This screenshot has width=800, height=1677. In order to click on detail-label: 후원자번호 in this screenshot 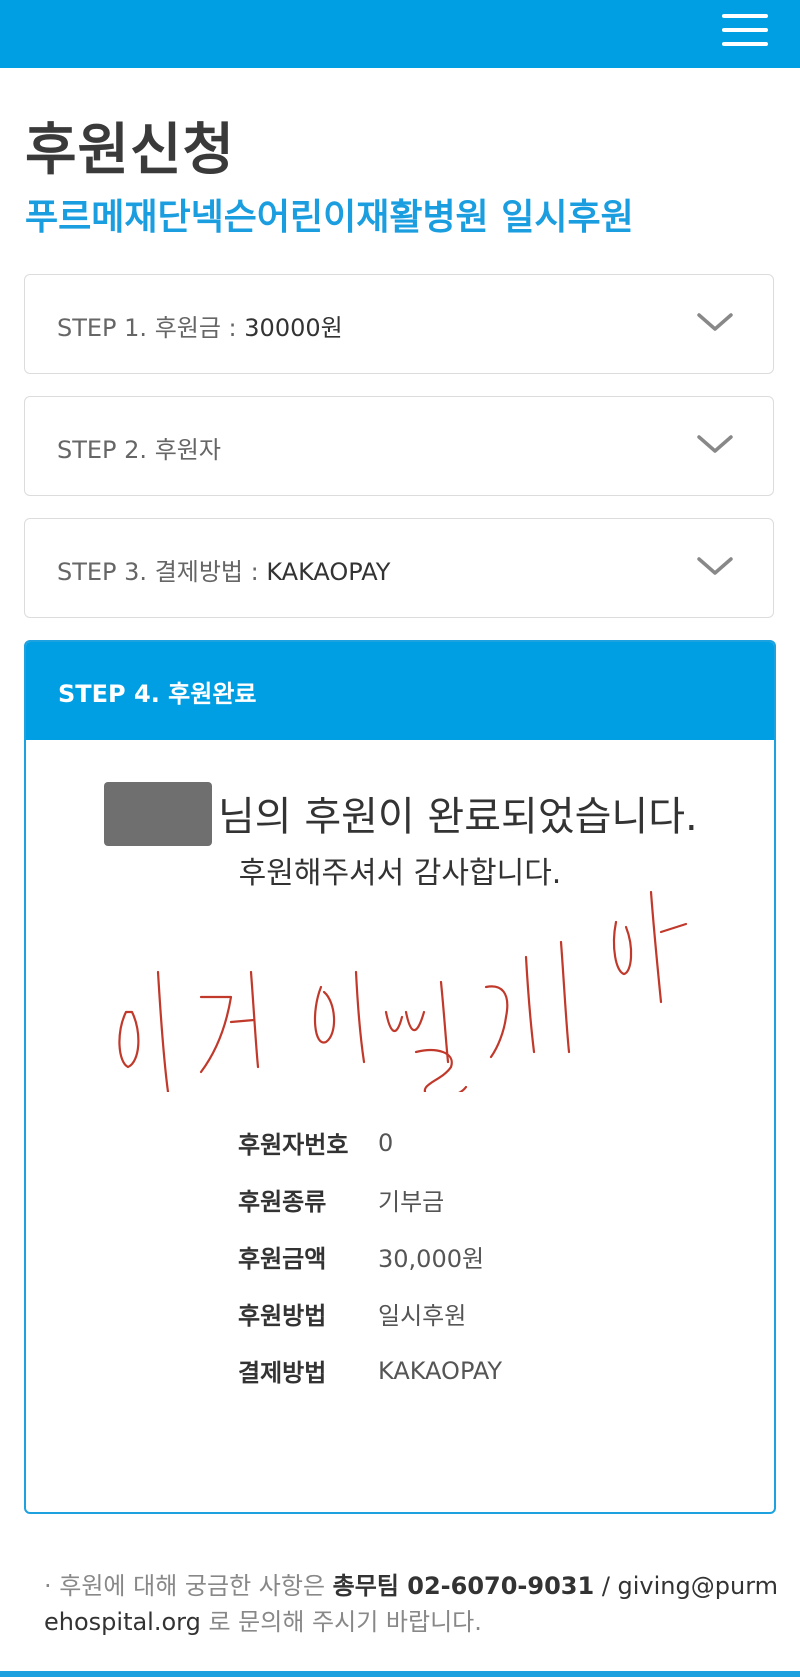, I will do `click(293, 1145)`.